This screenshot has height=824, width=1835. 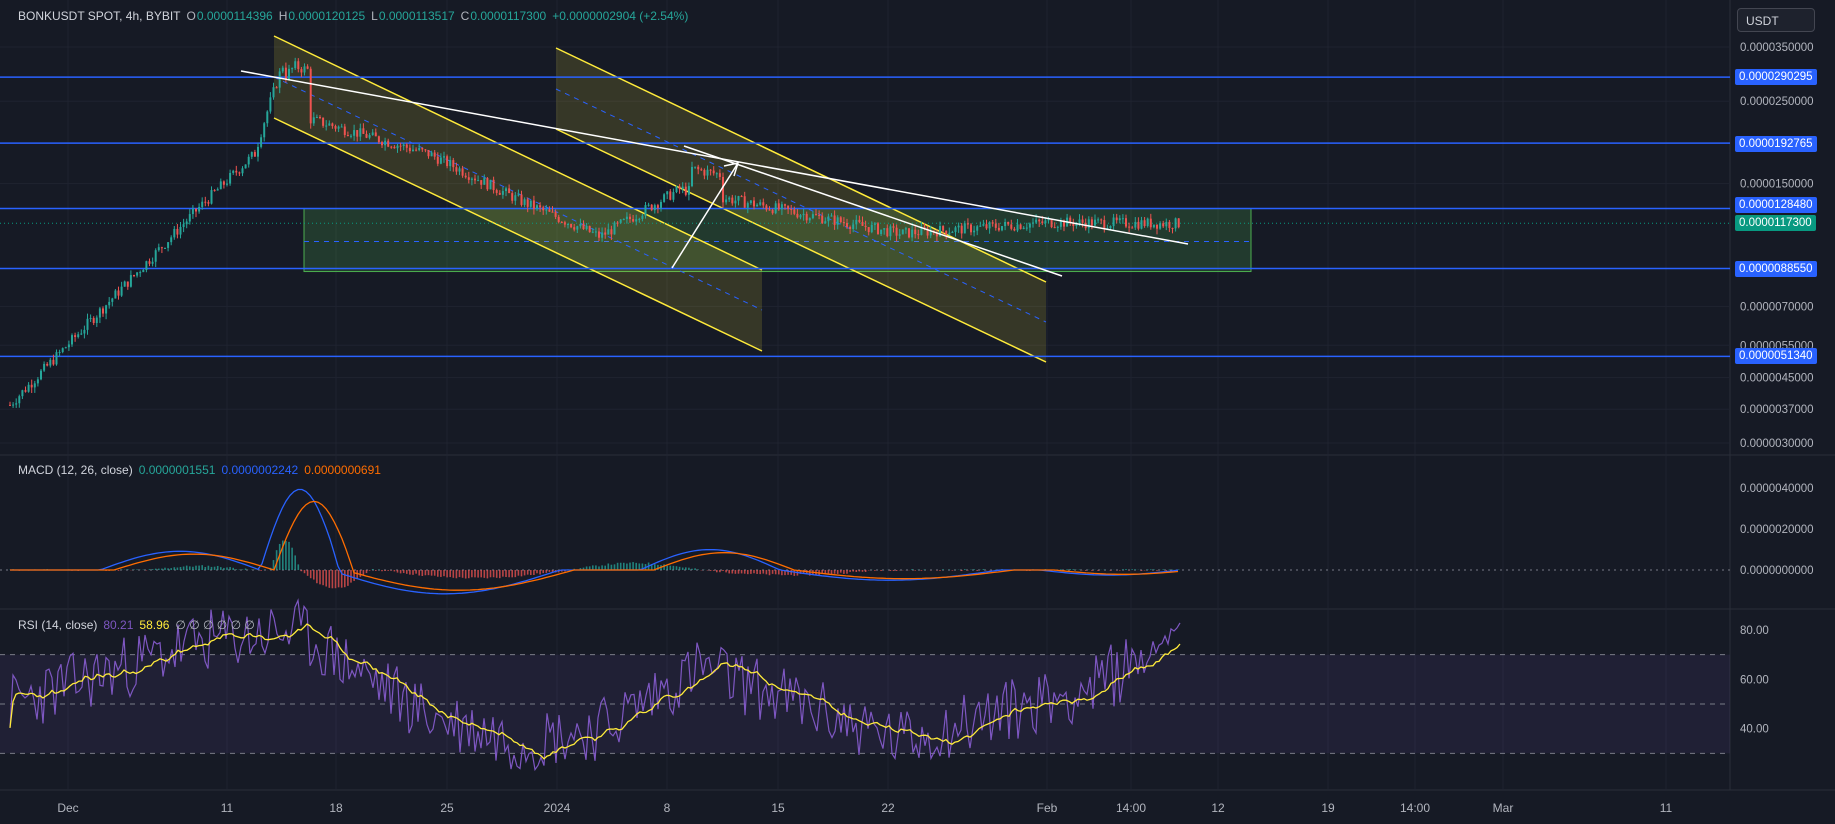 I want to click on high-value: 0.0000120125, so click(x=327, y=16).